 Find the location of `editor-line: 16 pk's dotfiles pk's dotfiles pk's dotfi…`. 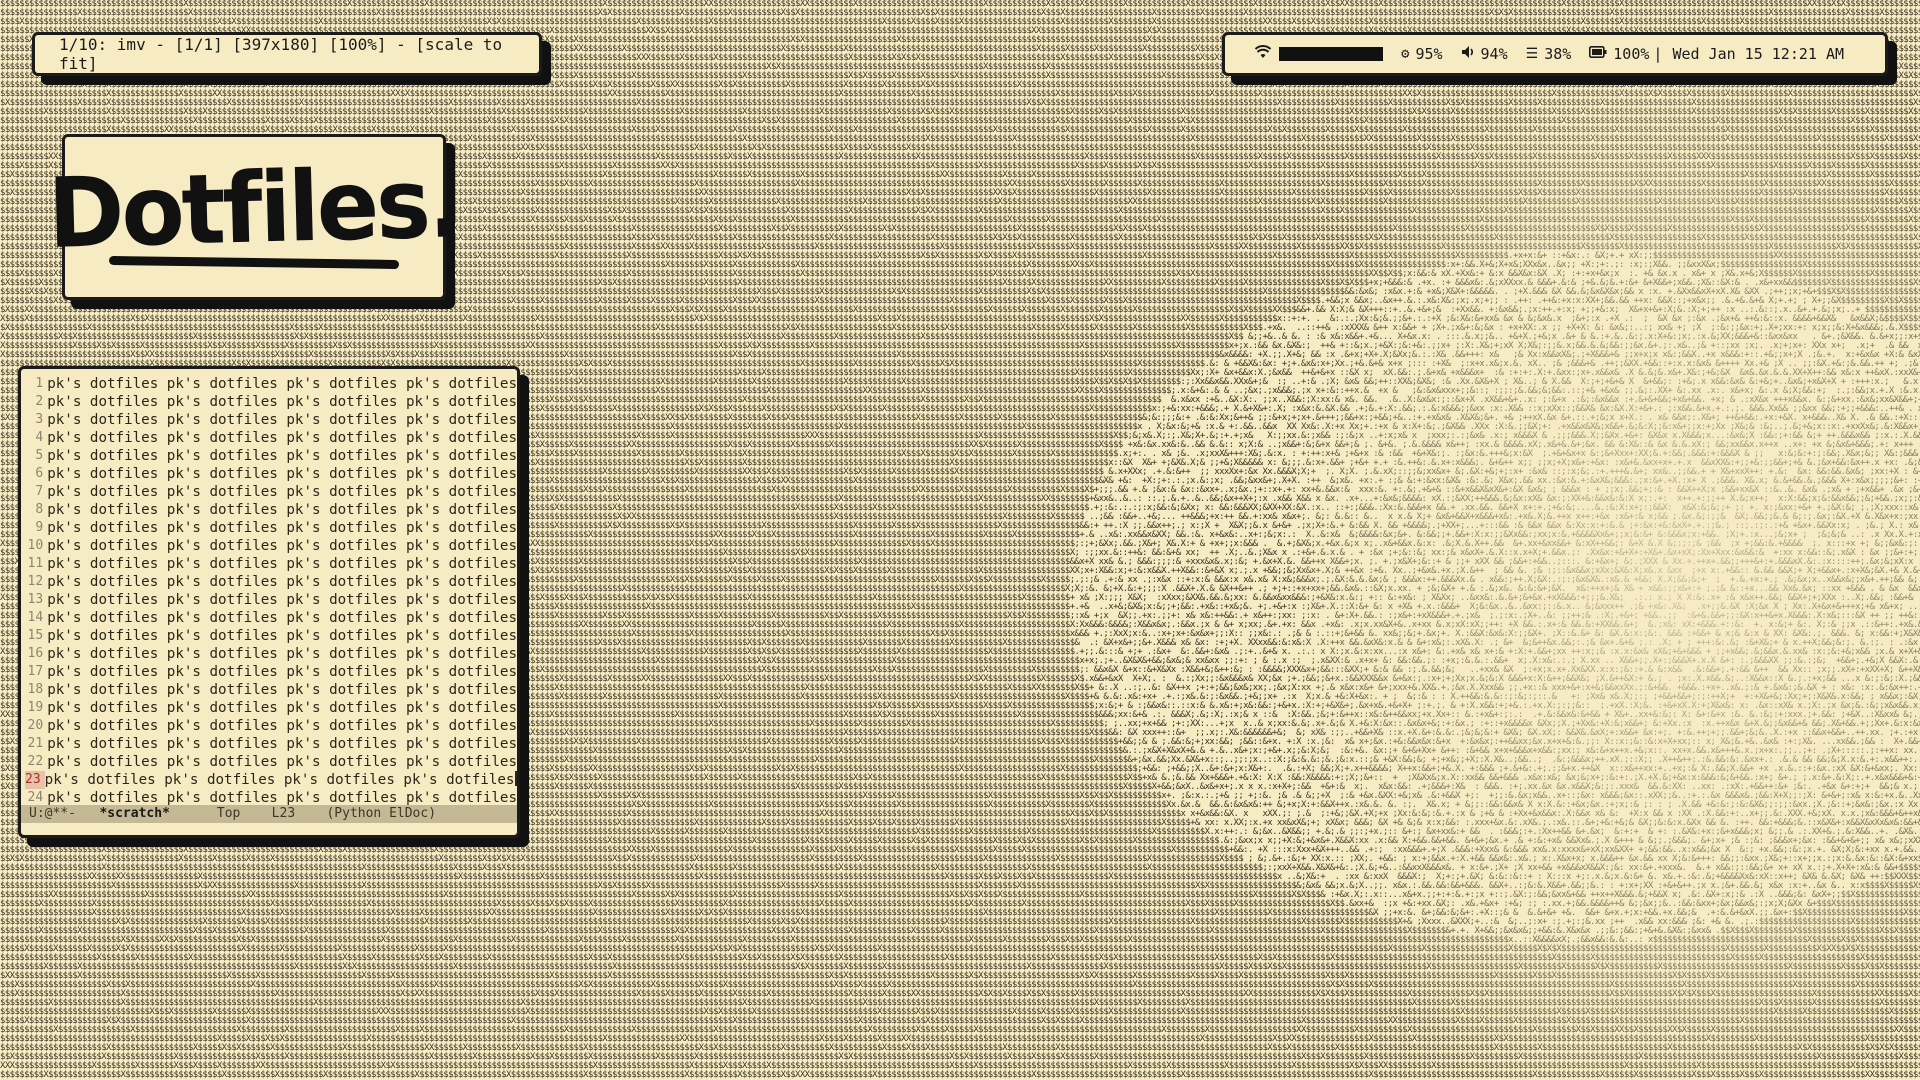

editor-line: 16 pk's dotfiles pk's dotfiles pk's dotfi… is located at coordinates (271, 654).